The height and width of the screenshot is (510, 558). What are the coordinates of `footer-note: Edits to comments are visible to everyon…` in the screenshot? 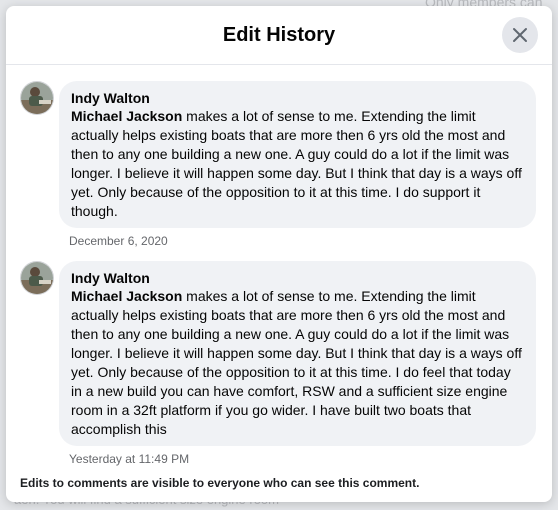 It's located at (220, 483).